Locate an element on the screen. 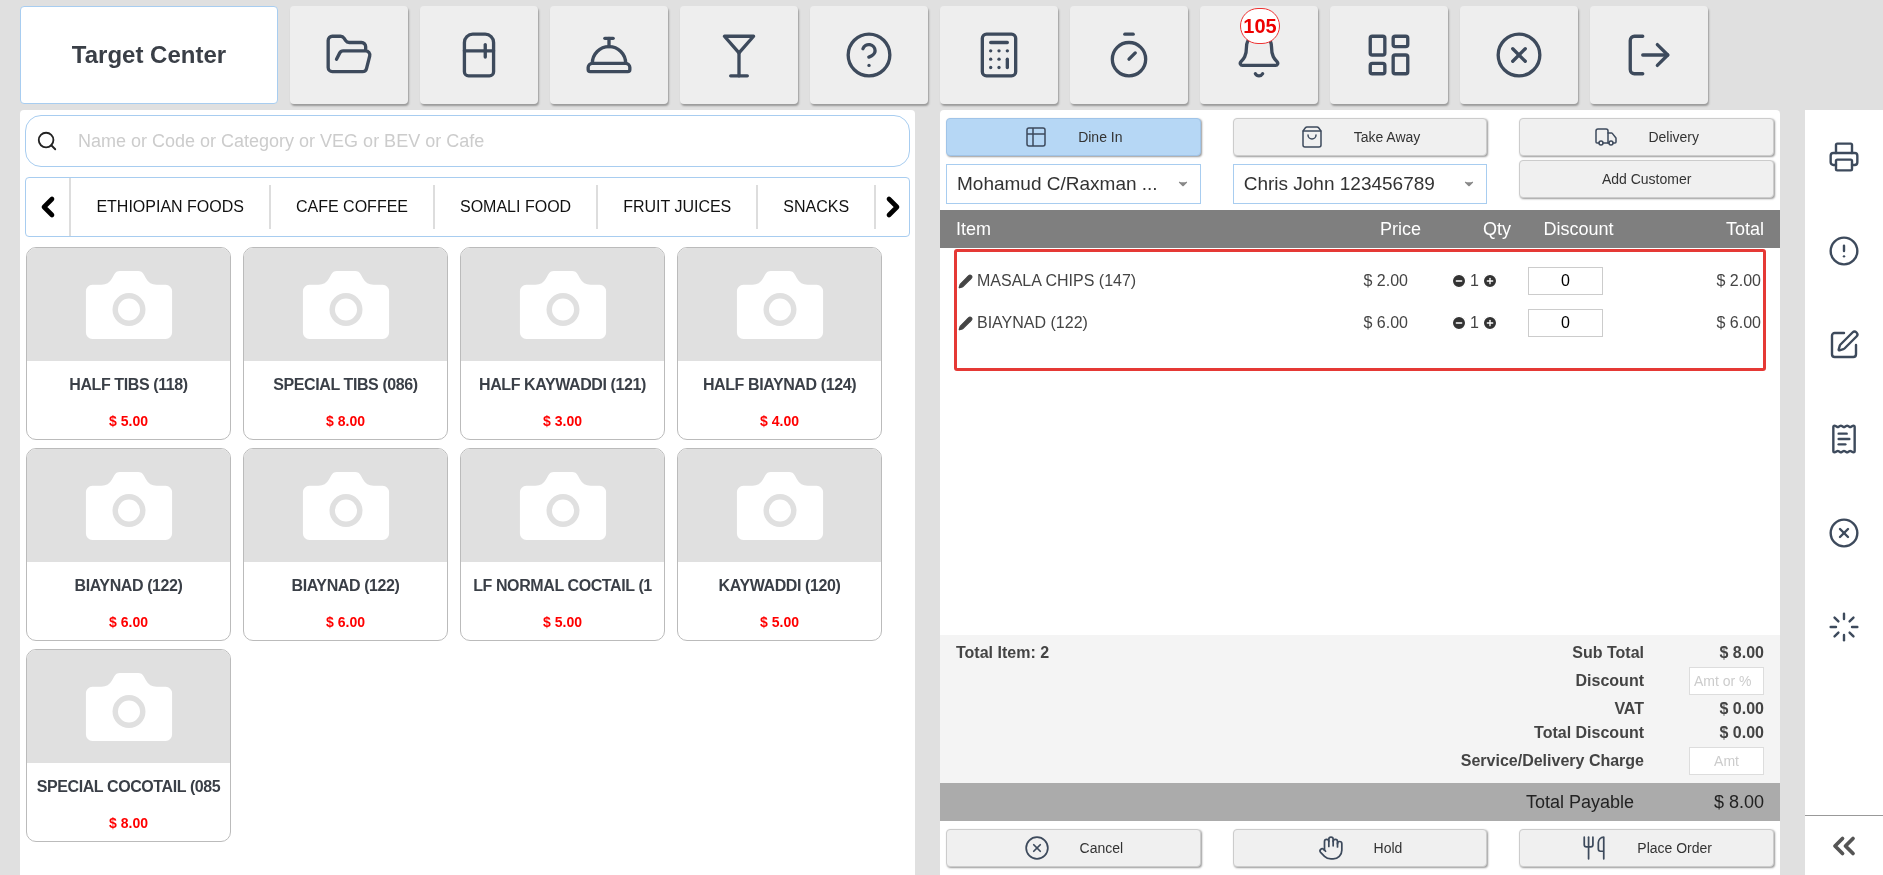 Image resolution: width=1883 pixels, height=875 pixels. customer-select: Chris John 123456789 is located at coordinates (1360, 184).